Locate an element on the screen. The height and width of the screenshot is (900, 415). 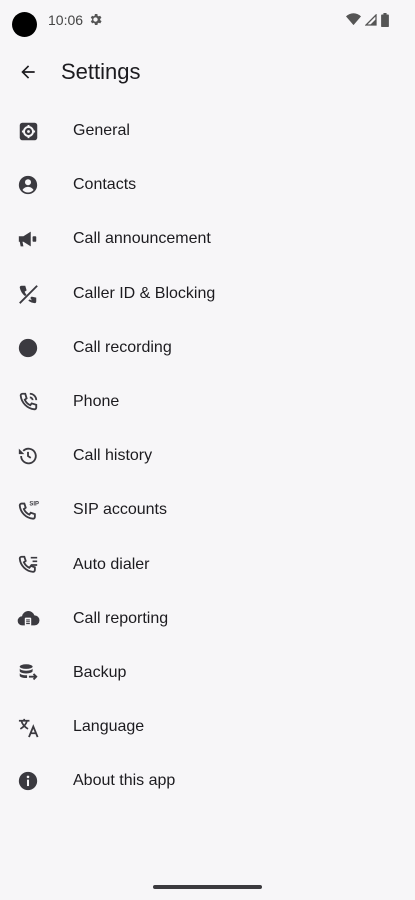
back-button is located at coordinates (28, 72).